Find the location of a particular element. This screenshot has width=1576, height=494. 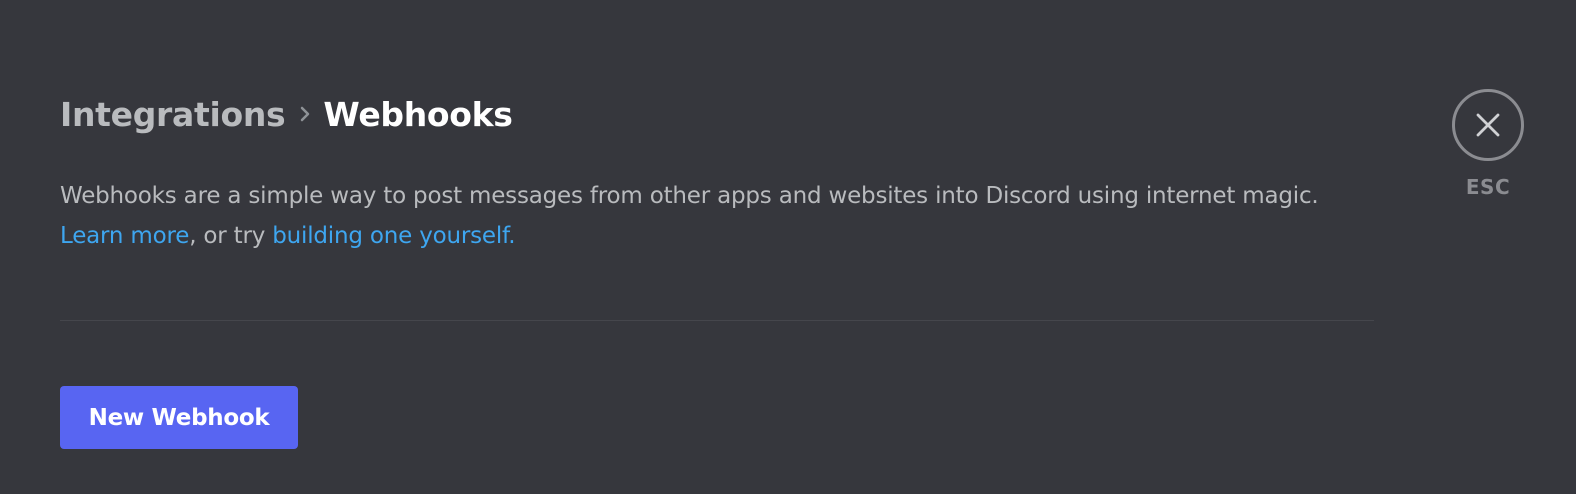

close-area: ESC is located at coordinates (1488, 149).